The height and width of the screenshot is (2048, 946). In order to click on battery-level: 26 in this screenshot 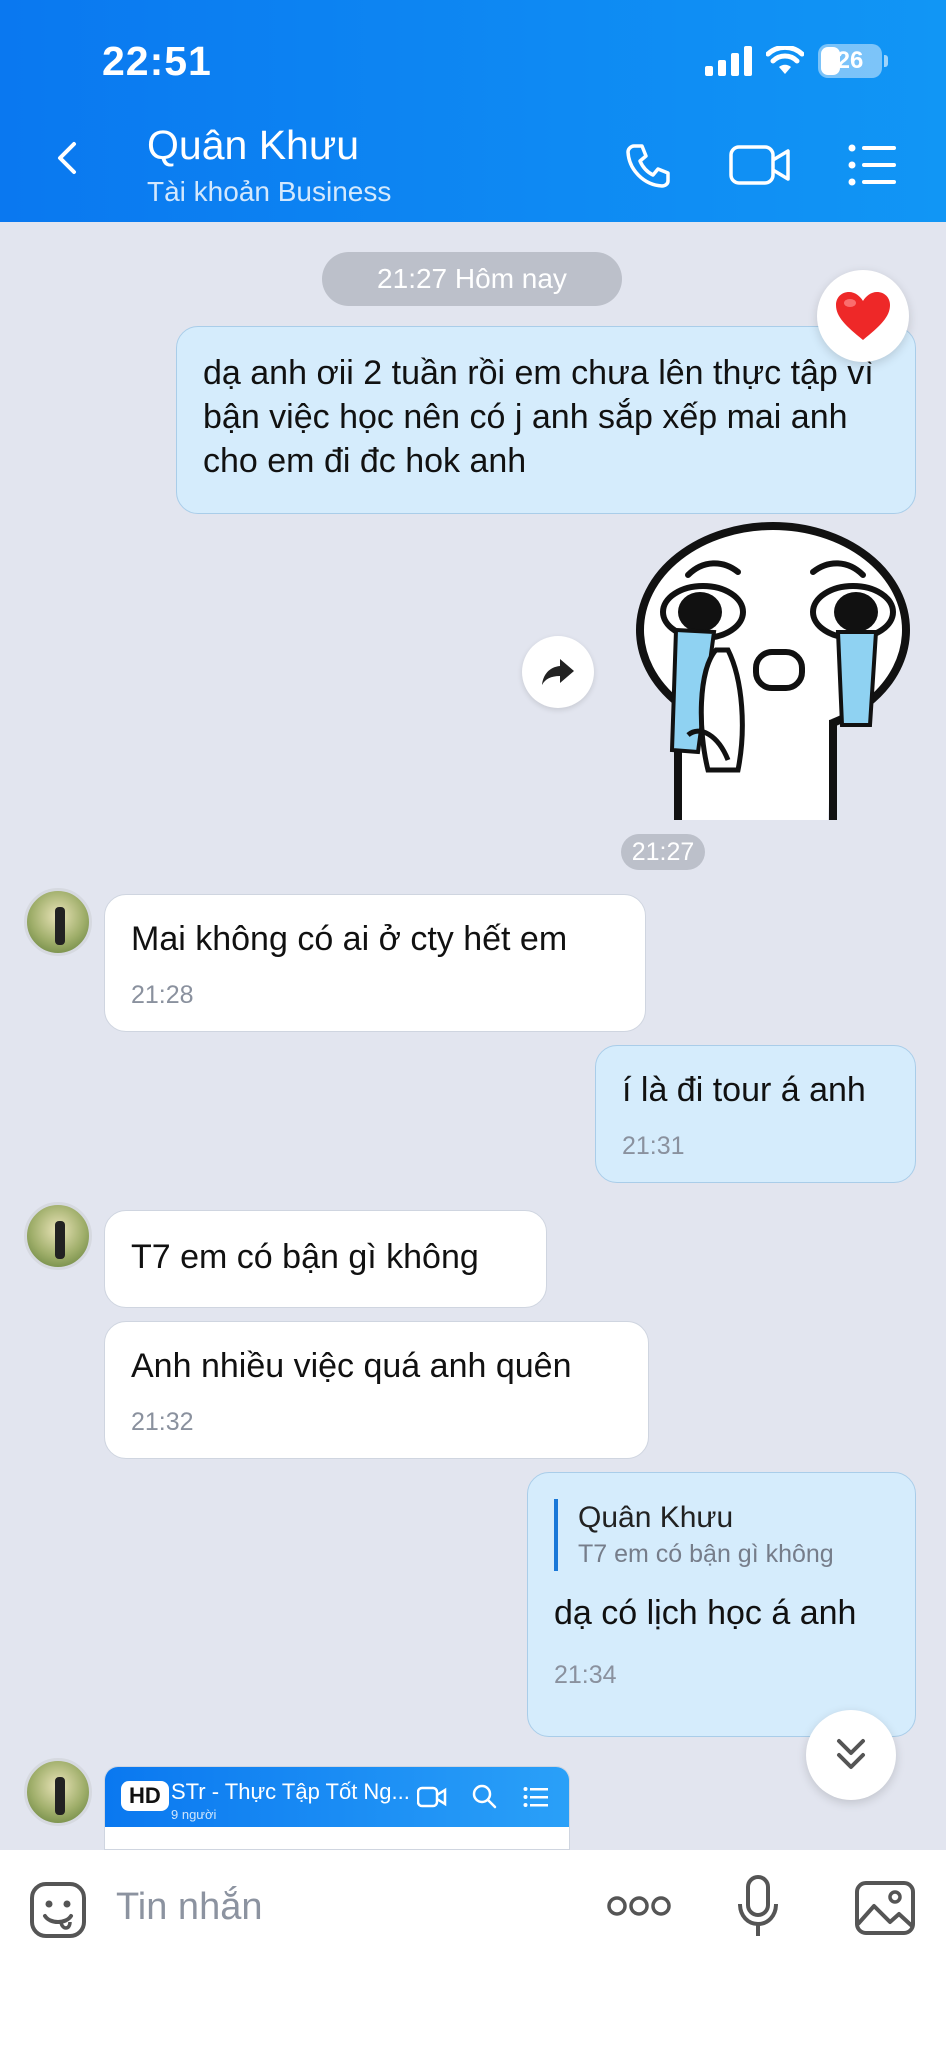, I will do `click(850, 60)`.